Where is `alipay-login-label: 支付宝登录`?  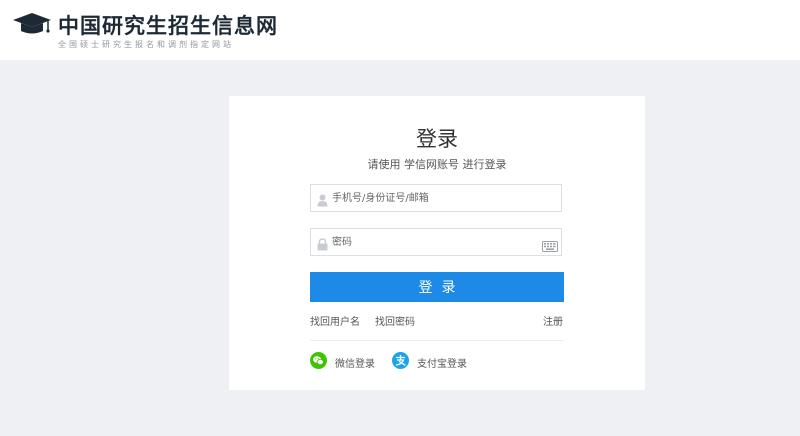
alipay-login-label: 支付宝登录 is located at coordinates (442, 364).